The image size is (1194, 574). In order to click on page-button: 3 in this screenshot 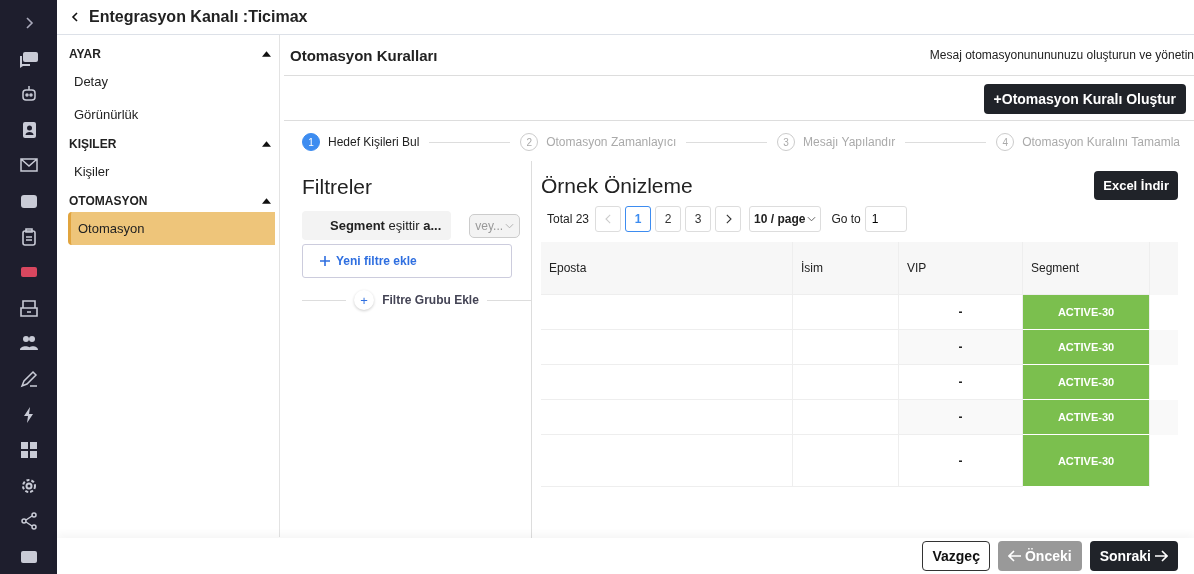, I will do `click(698, 219)`.